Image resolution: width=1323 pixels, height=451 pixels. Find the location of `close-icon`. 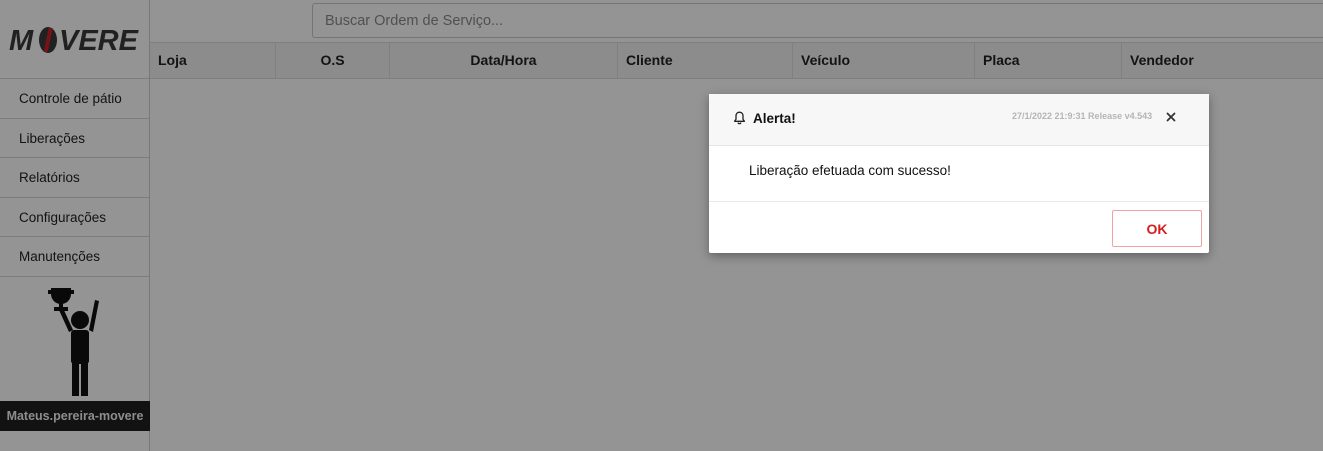

close-icon is located at coordinates (1171, 117).